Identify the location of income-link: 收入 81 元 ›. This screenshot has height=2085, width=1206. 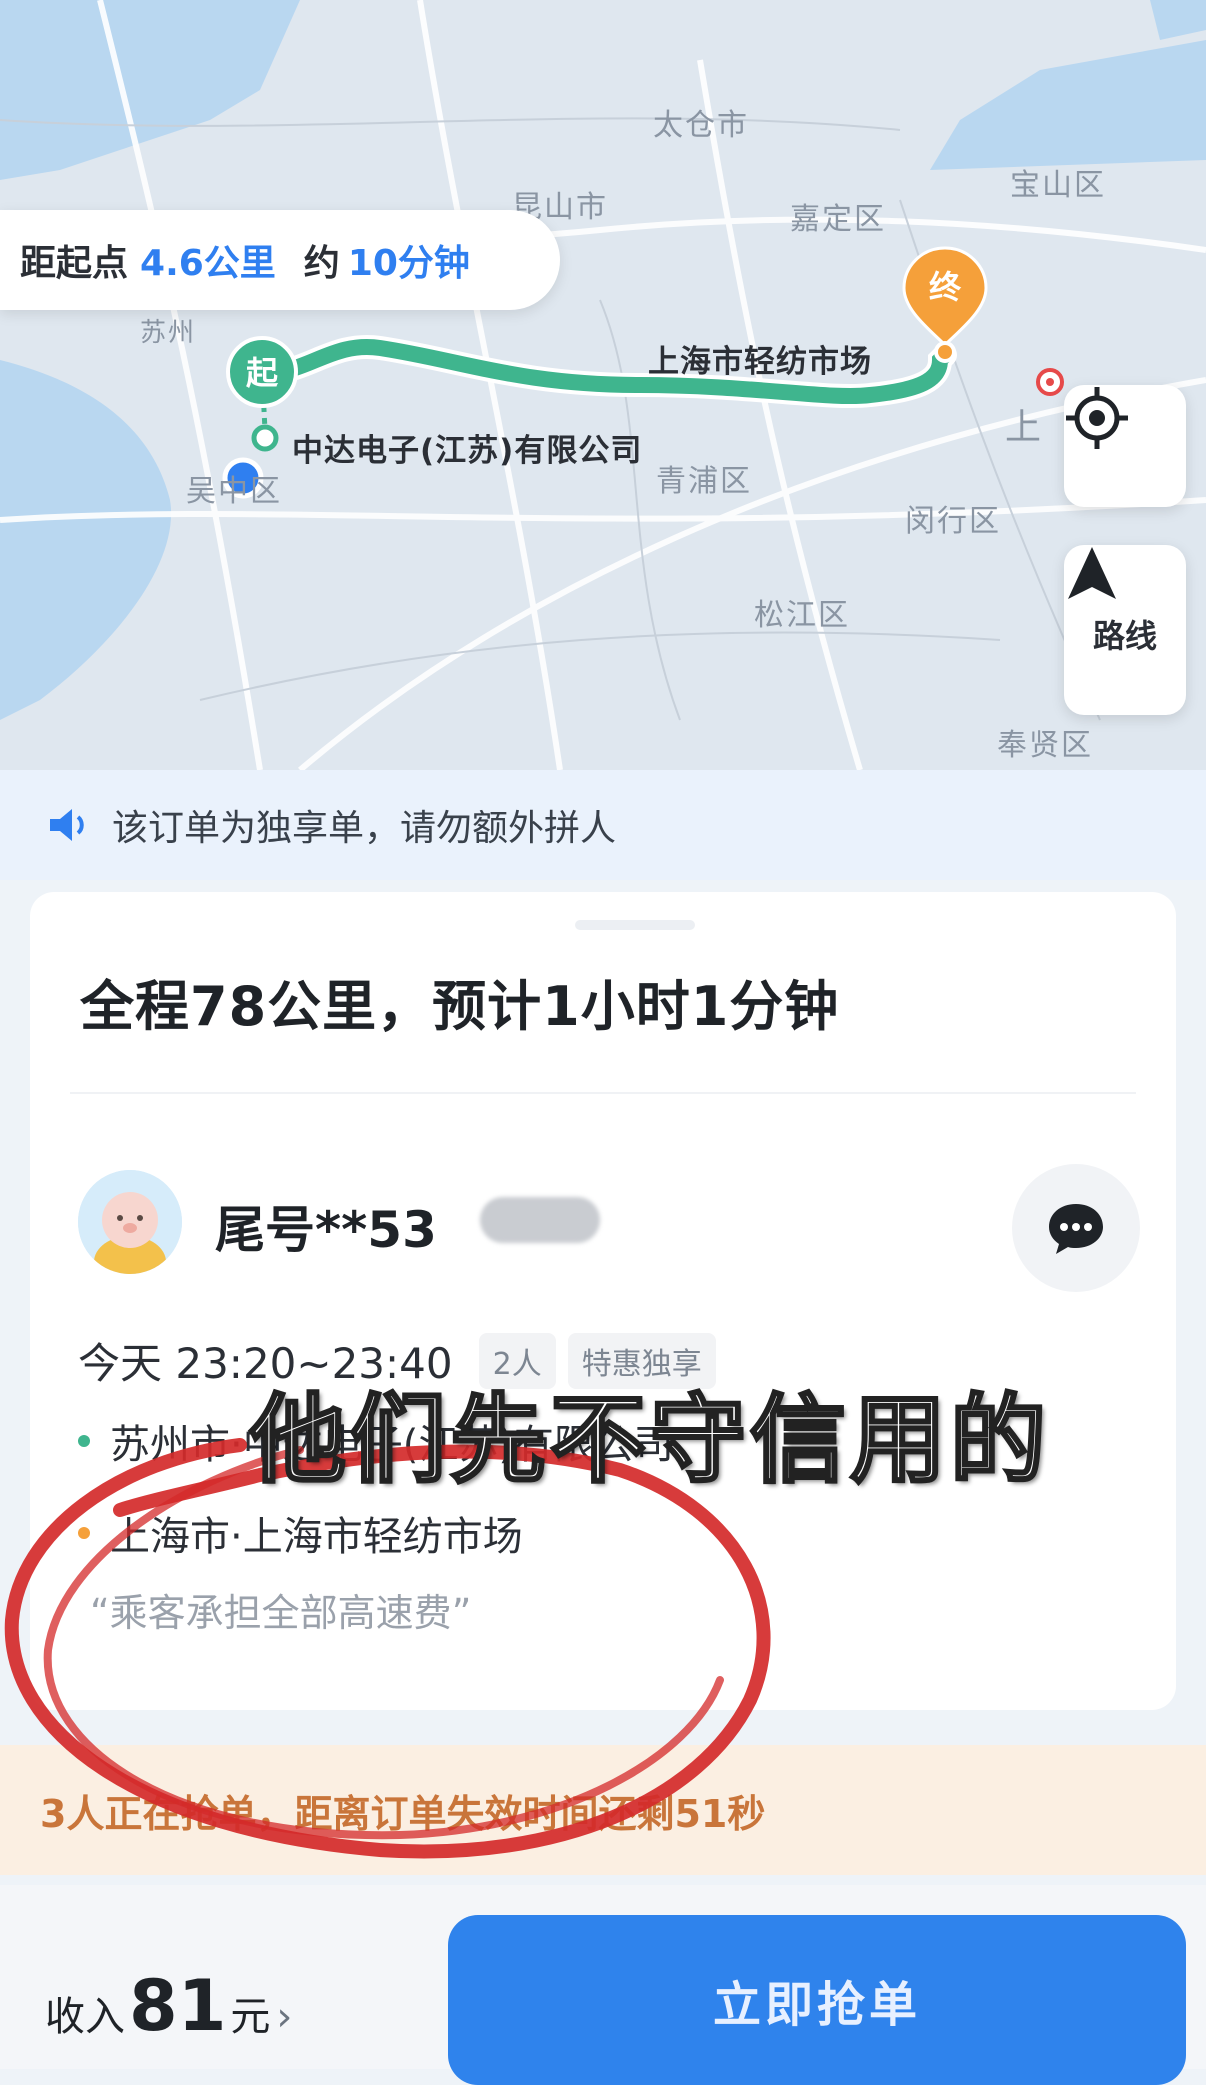
(168, 2006).